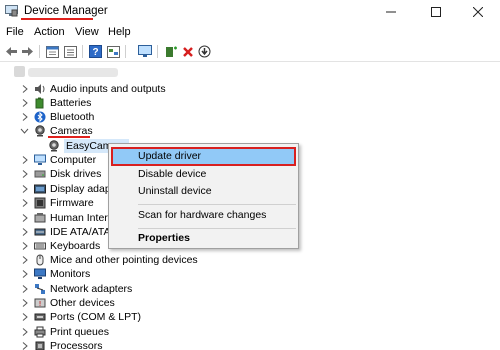 This screenshot has width=500, height=350. Describe the element at coordinates (108, 89) in the screenshot. I see `tree-item-label: Audio inputs and outputs` at that location.